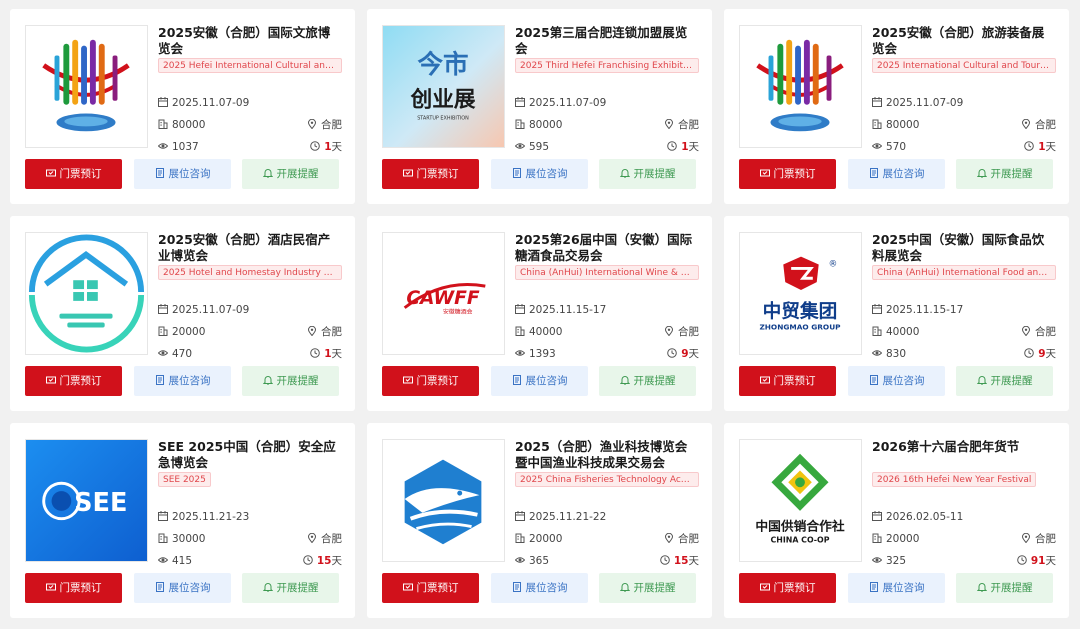  What do you see at coordinates (324, 332) in the screenshot?
I see `city-info: 合肥` at bounding box center [324, 332].